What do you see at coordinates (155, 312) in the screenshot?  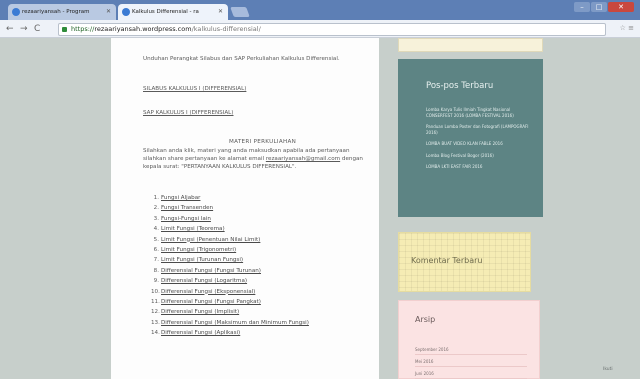 I see `item-number: 12.` at bounding box center [155, 312].